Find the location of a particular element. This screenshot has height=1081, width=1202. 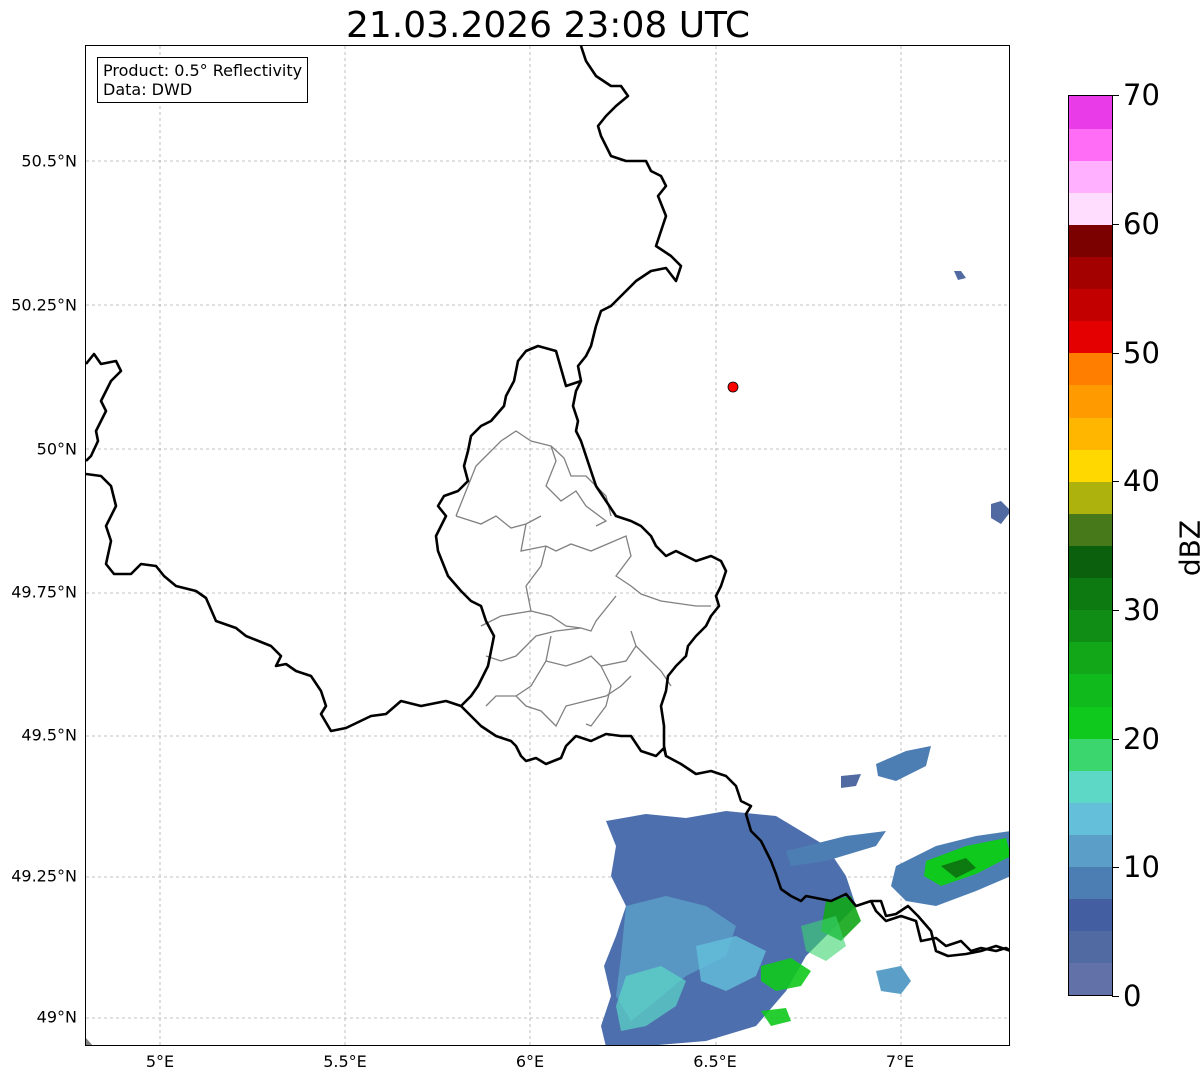

border-belgium-germany is located at coordinates (649, 401).